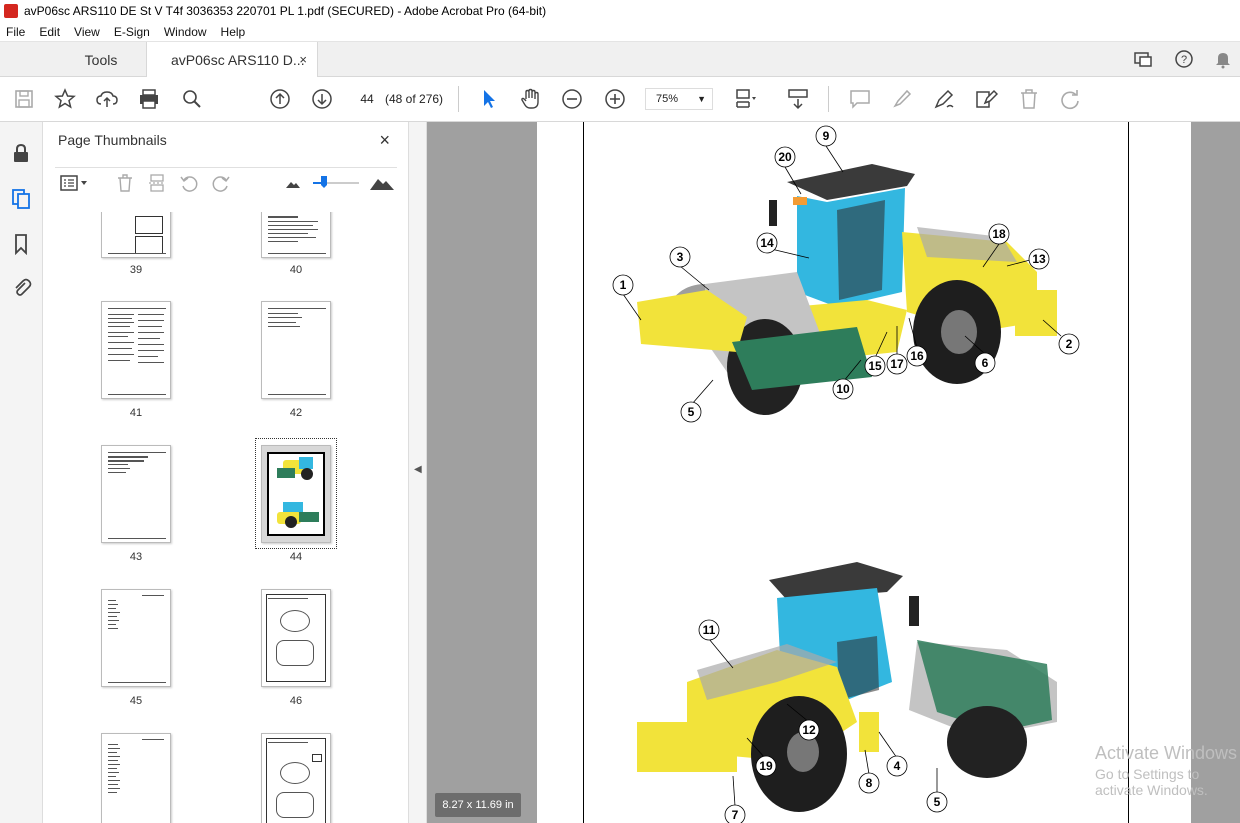  I want to click on tab-close-icon: ×, so click(303, 59).